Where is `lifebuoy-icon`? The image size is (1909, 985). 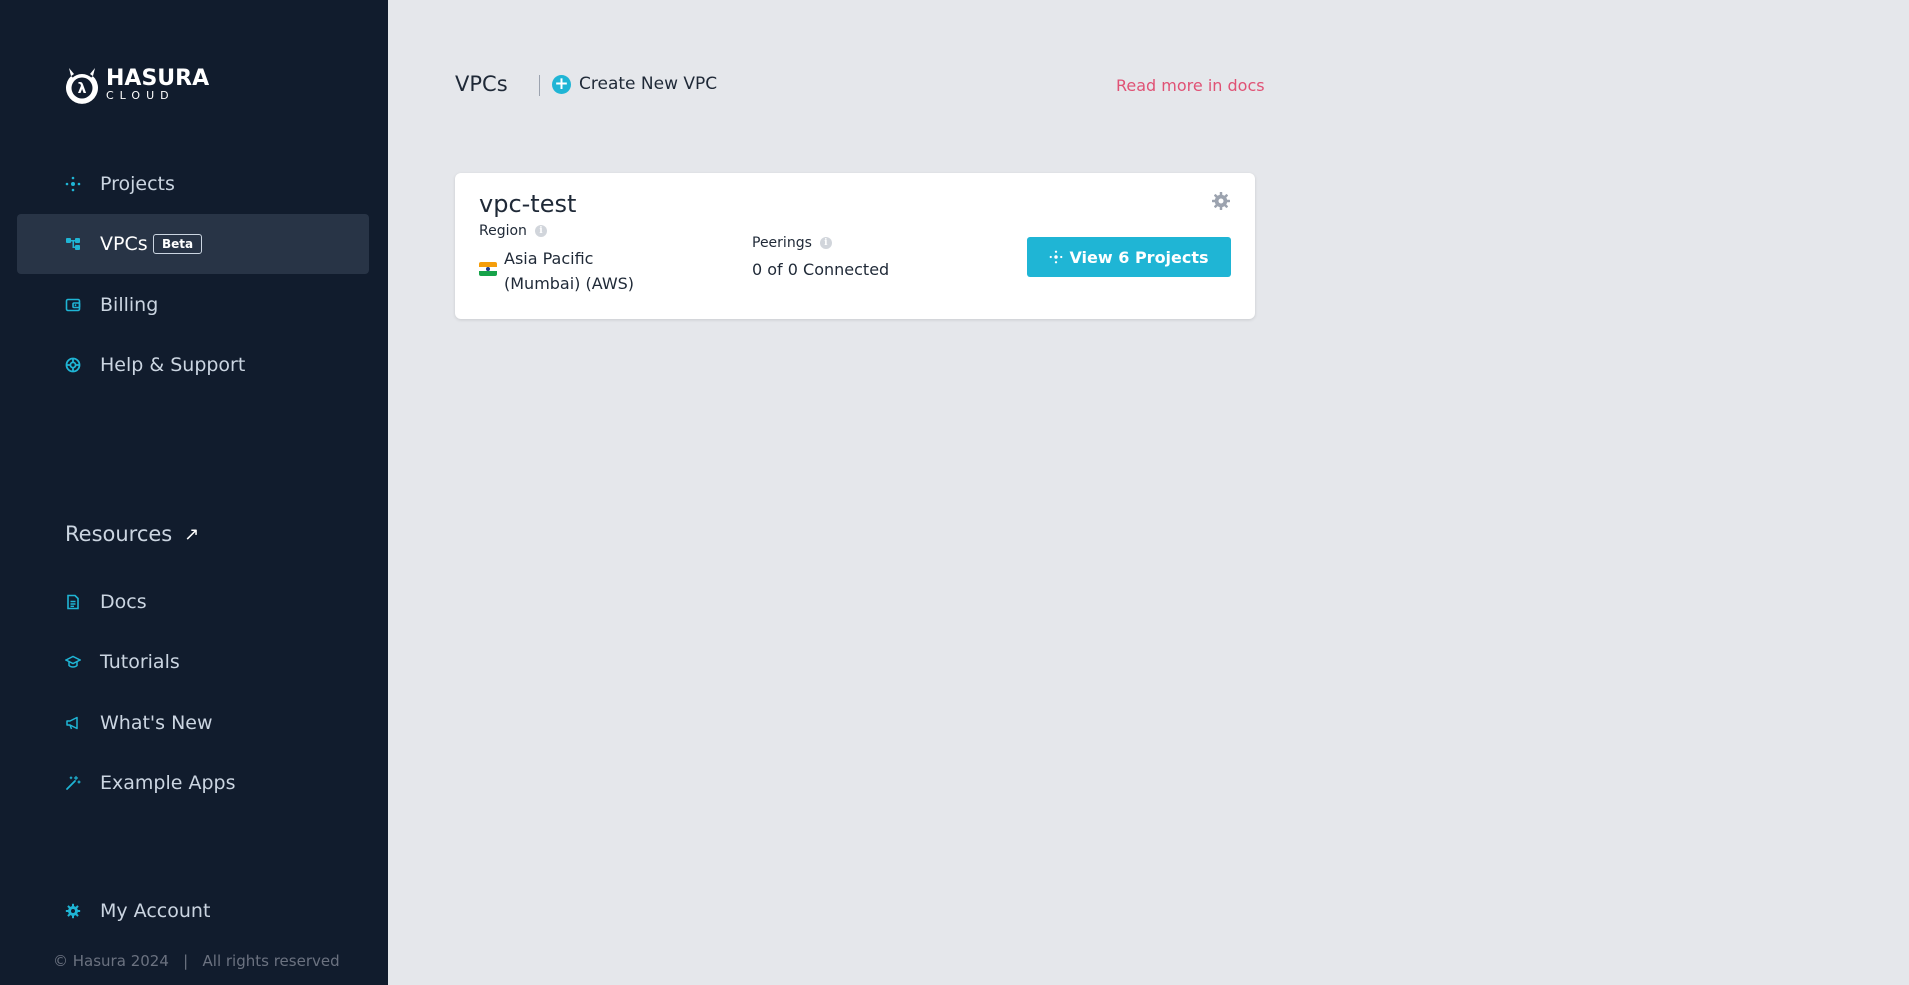 lifebuoy-icon is located at coordinates (73, 365).